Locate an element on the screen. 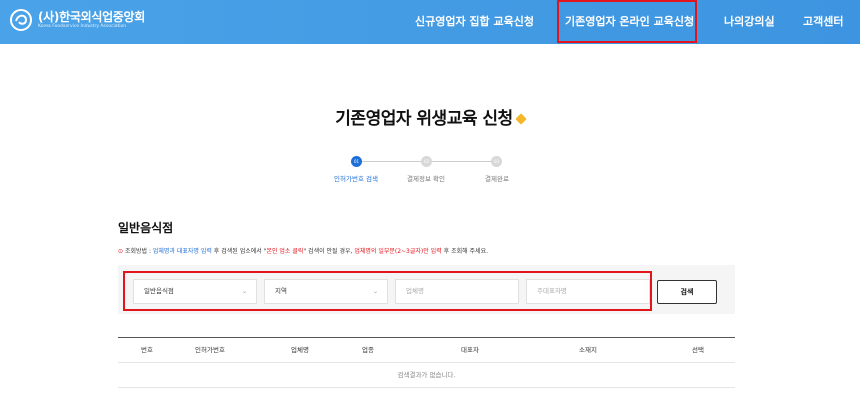 This screenshot has height=395, width=860. step-3-dot: 03 is located at coordinates (496, 161).